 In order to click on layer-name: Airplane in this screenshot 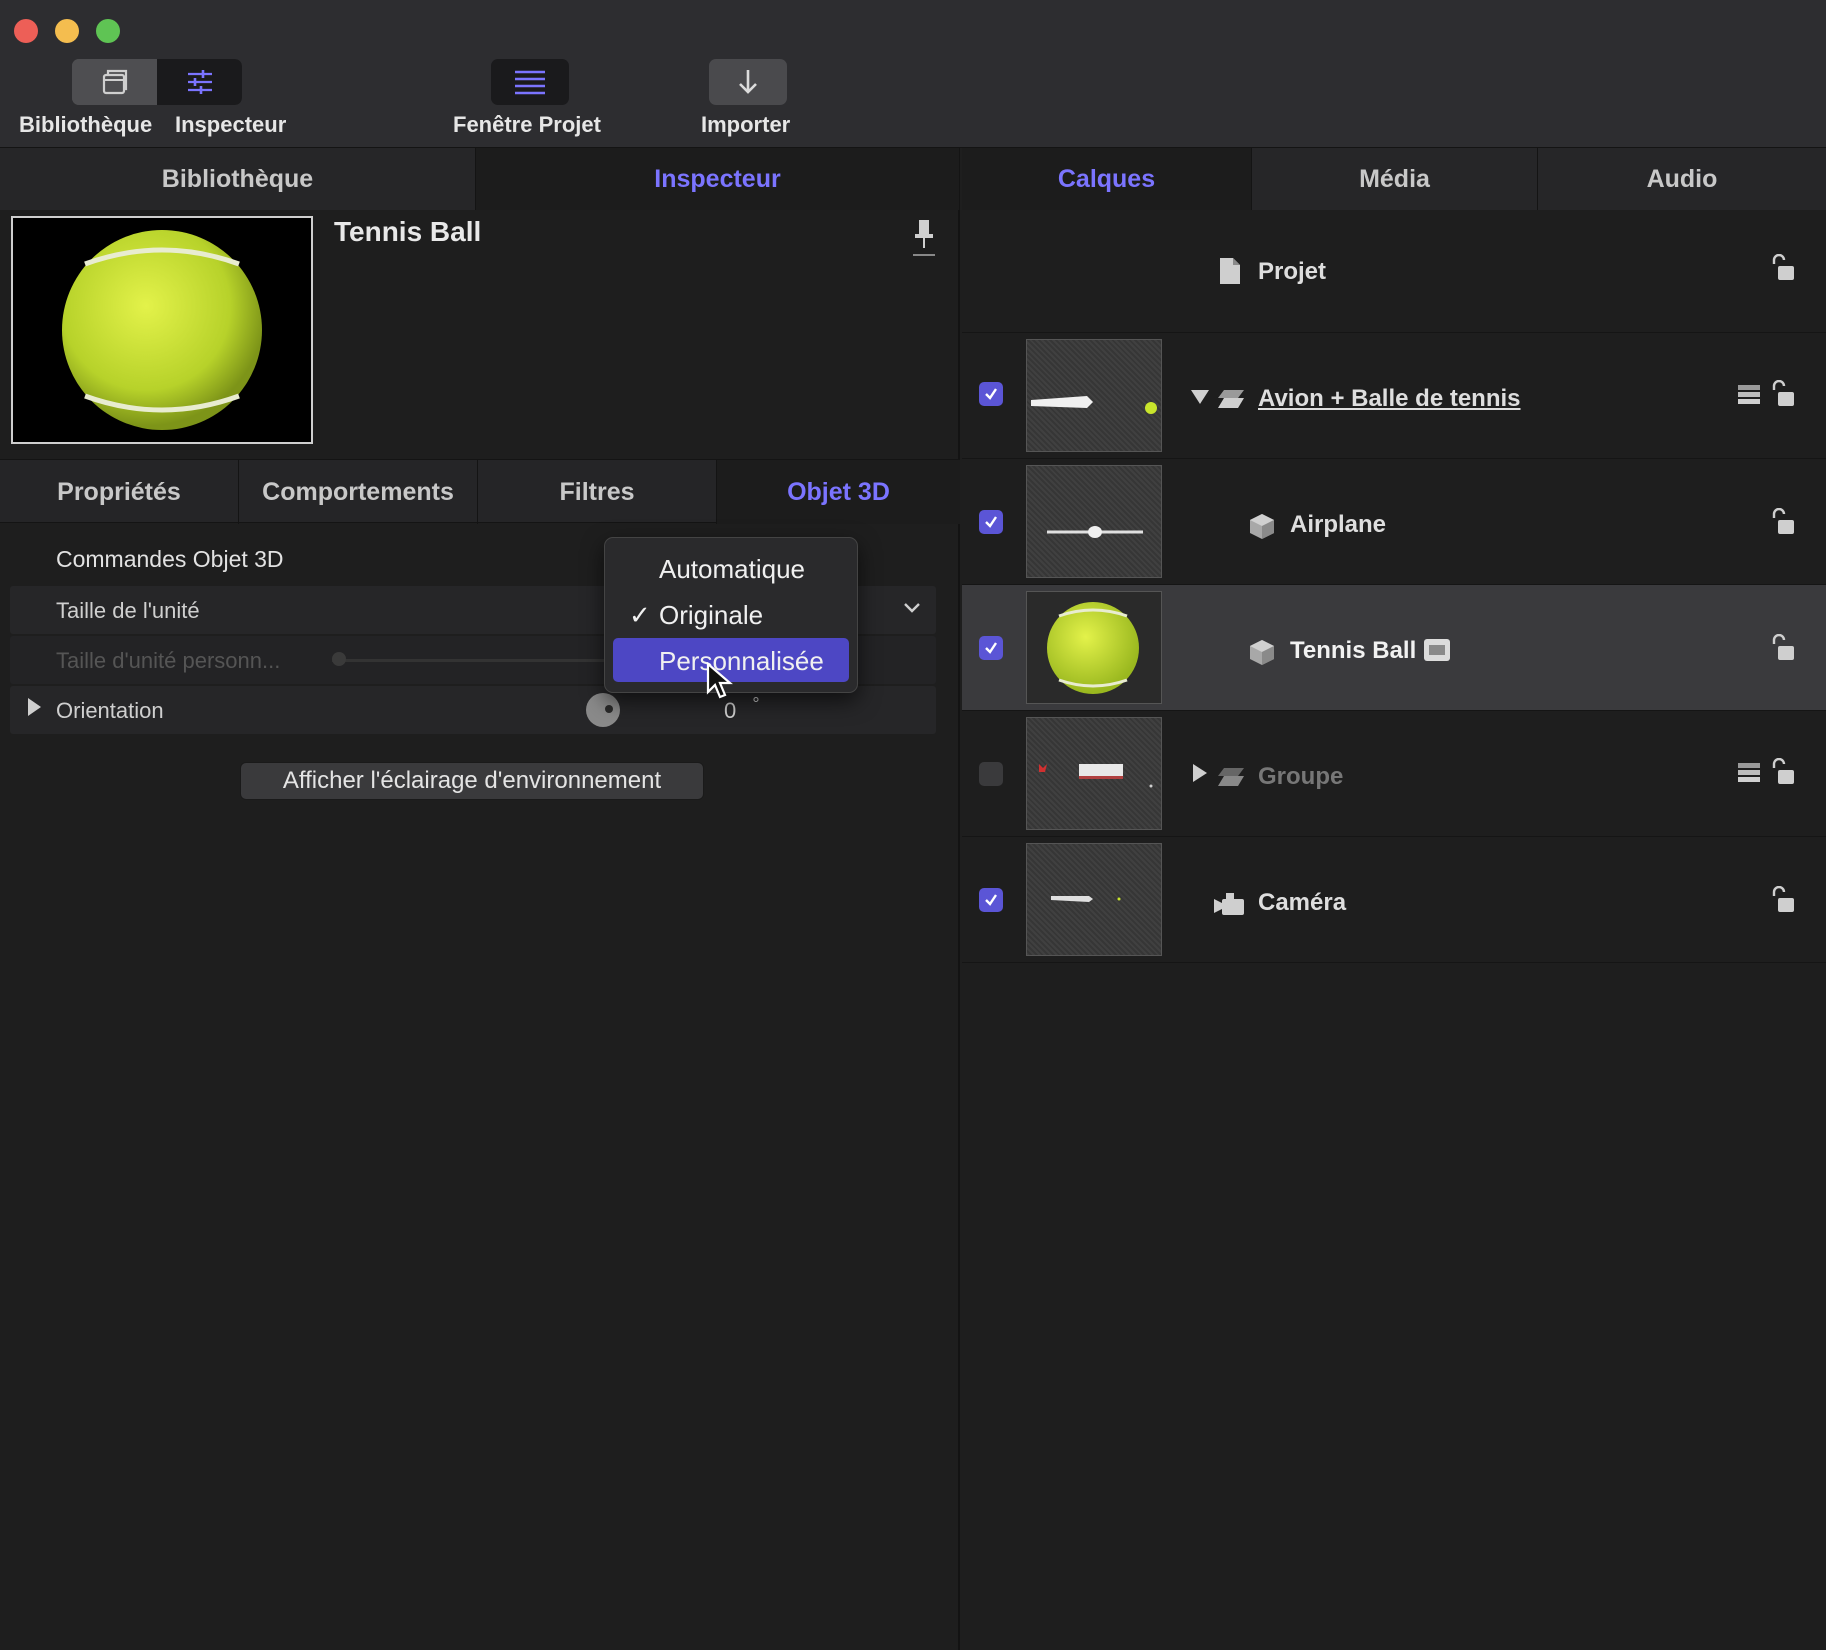, I will do `click(1338, 524)`.